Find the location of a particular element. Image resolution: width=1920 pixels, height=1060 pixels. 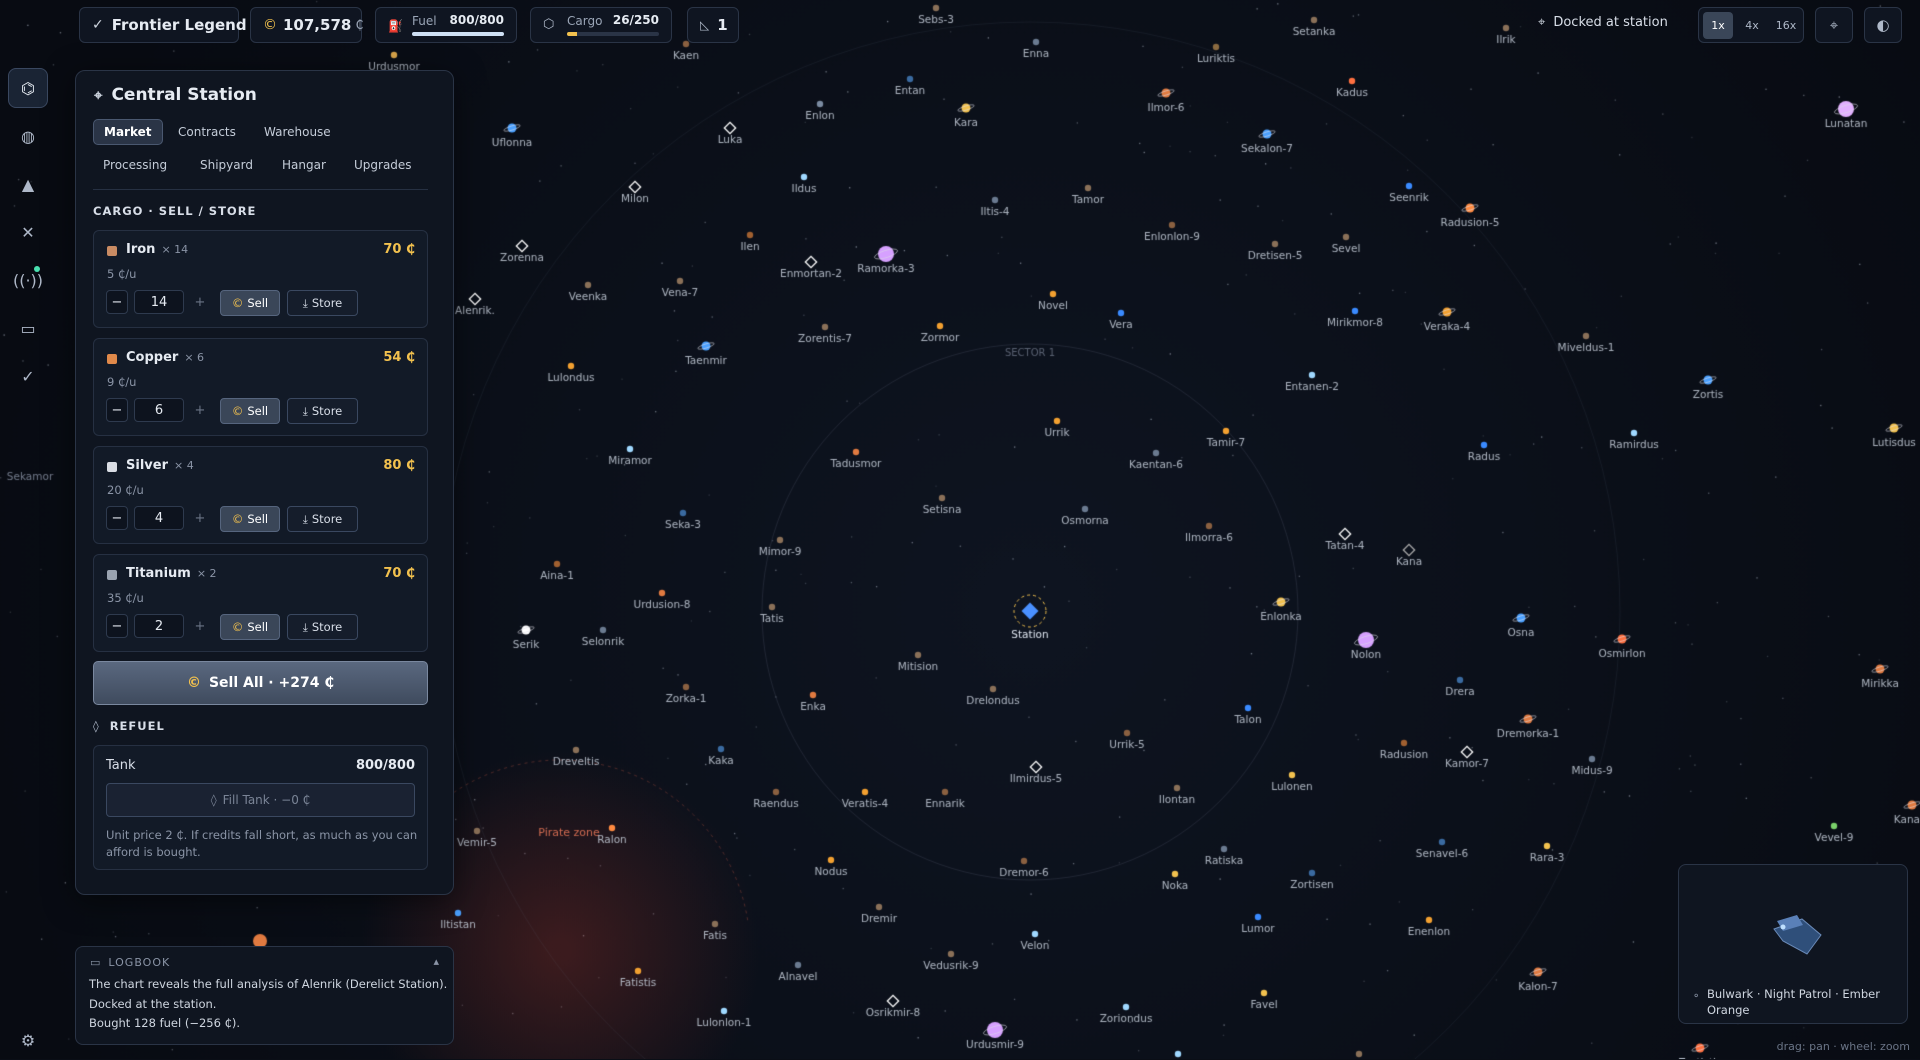

sell-all-button: © Sell All · +274 ₵ is located at coordinates (260, 683).